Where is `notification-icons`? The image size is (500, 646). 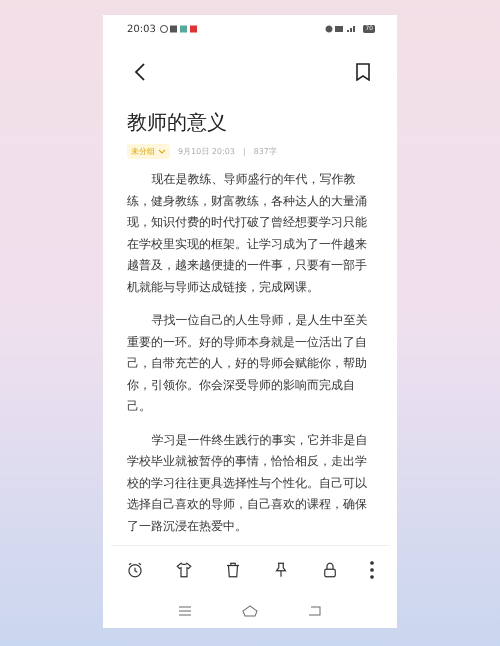
notification-icons is located at coordinates (180, 29).